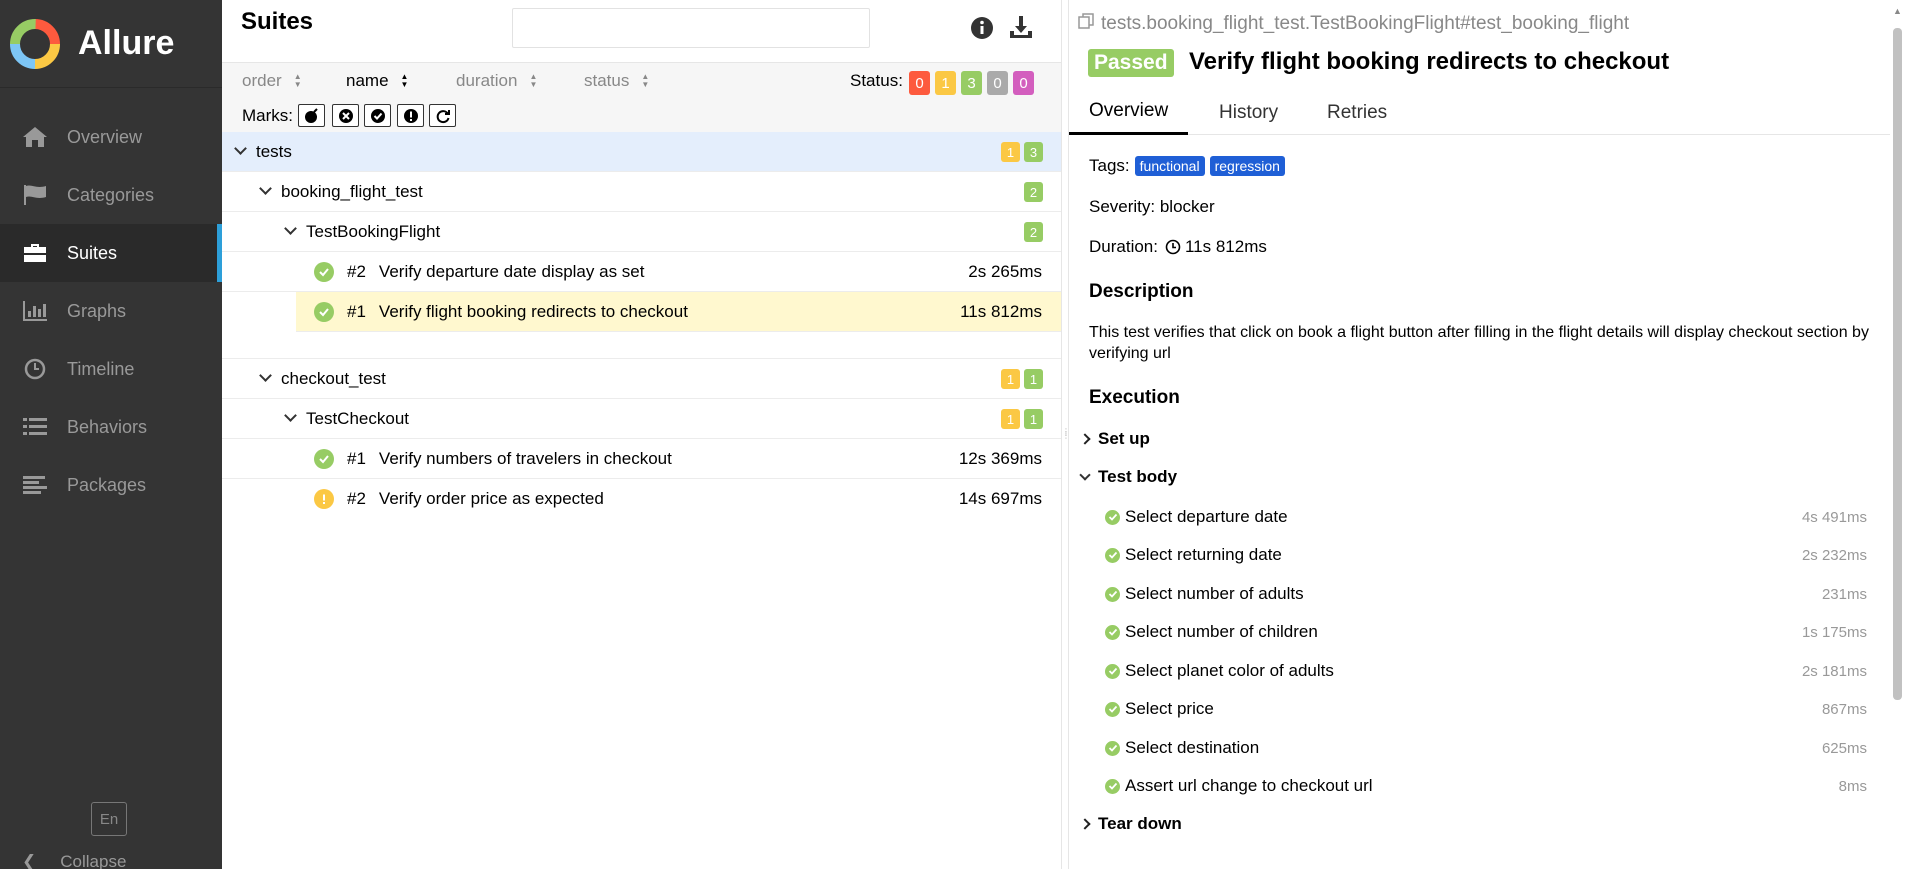  I want to click on status-filter-passed: 3, so click(971, 83).